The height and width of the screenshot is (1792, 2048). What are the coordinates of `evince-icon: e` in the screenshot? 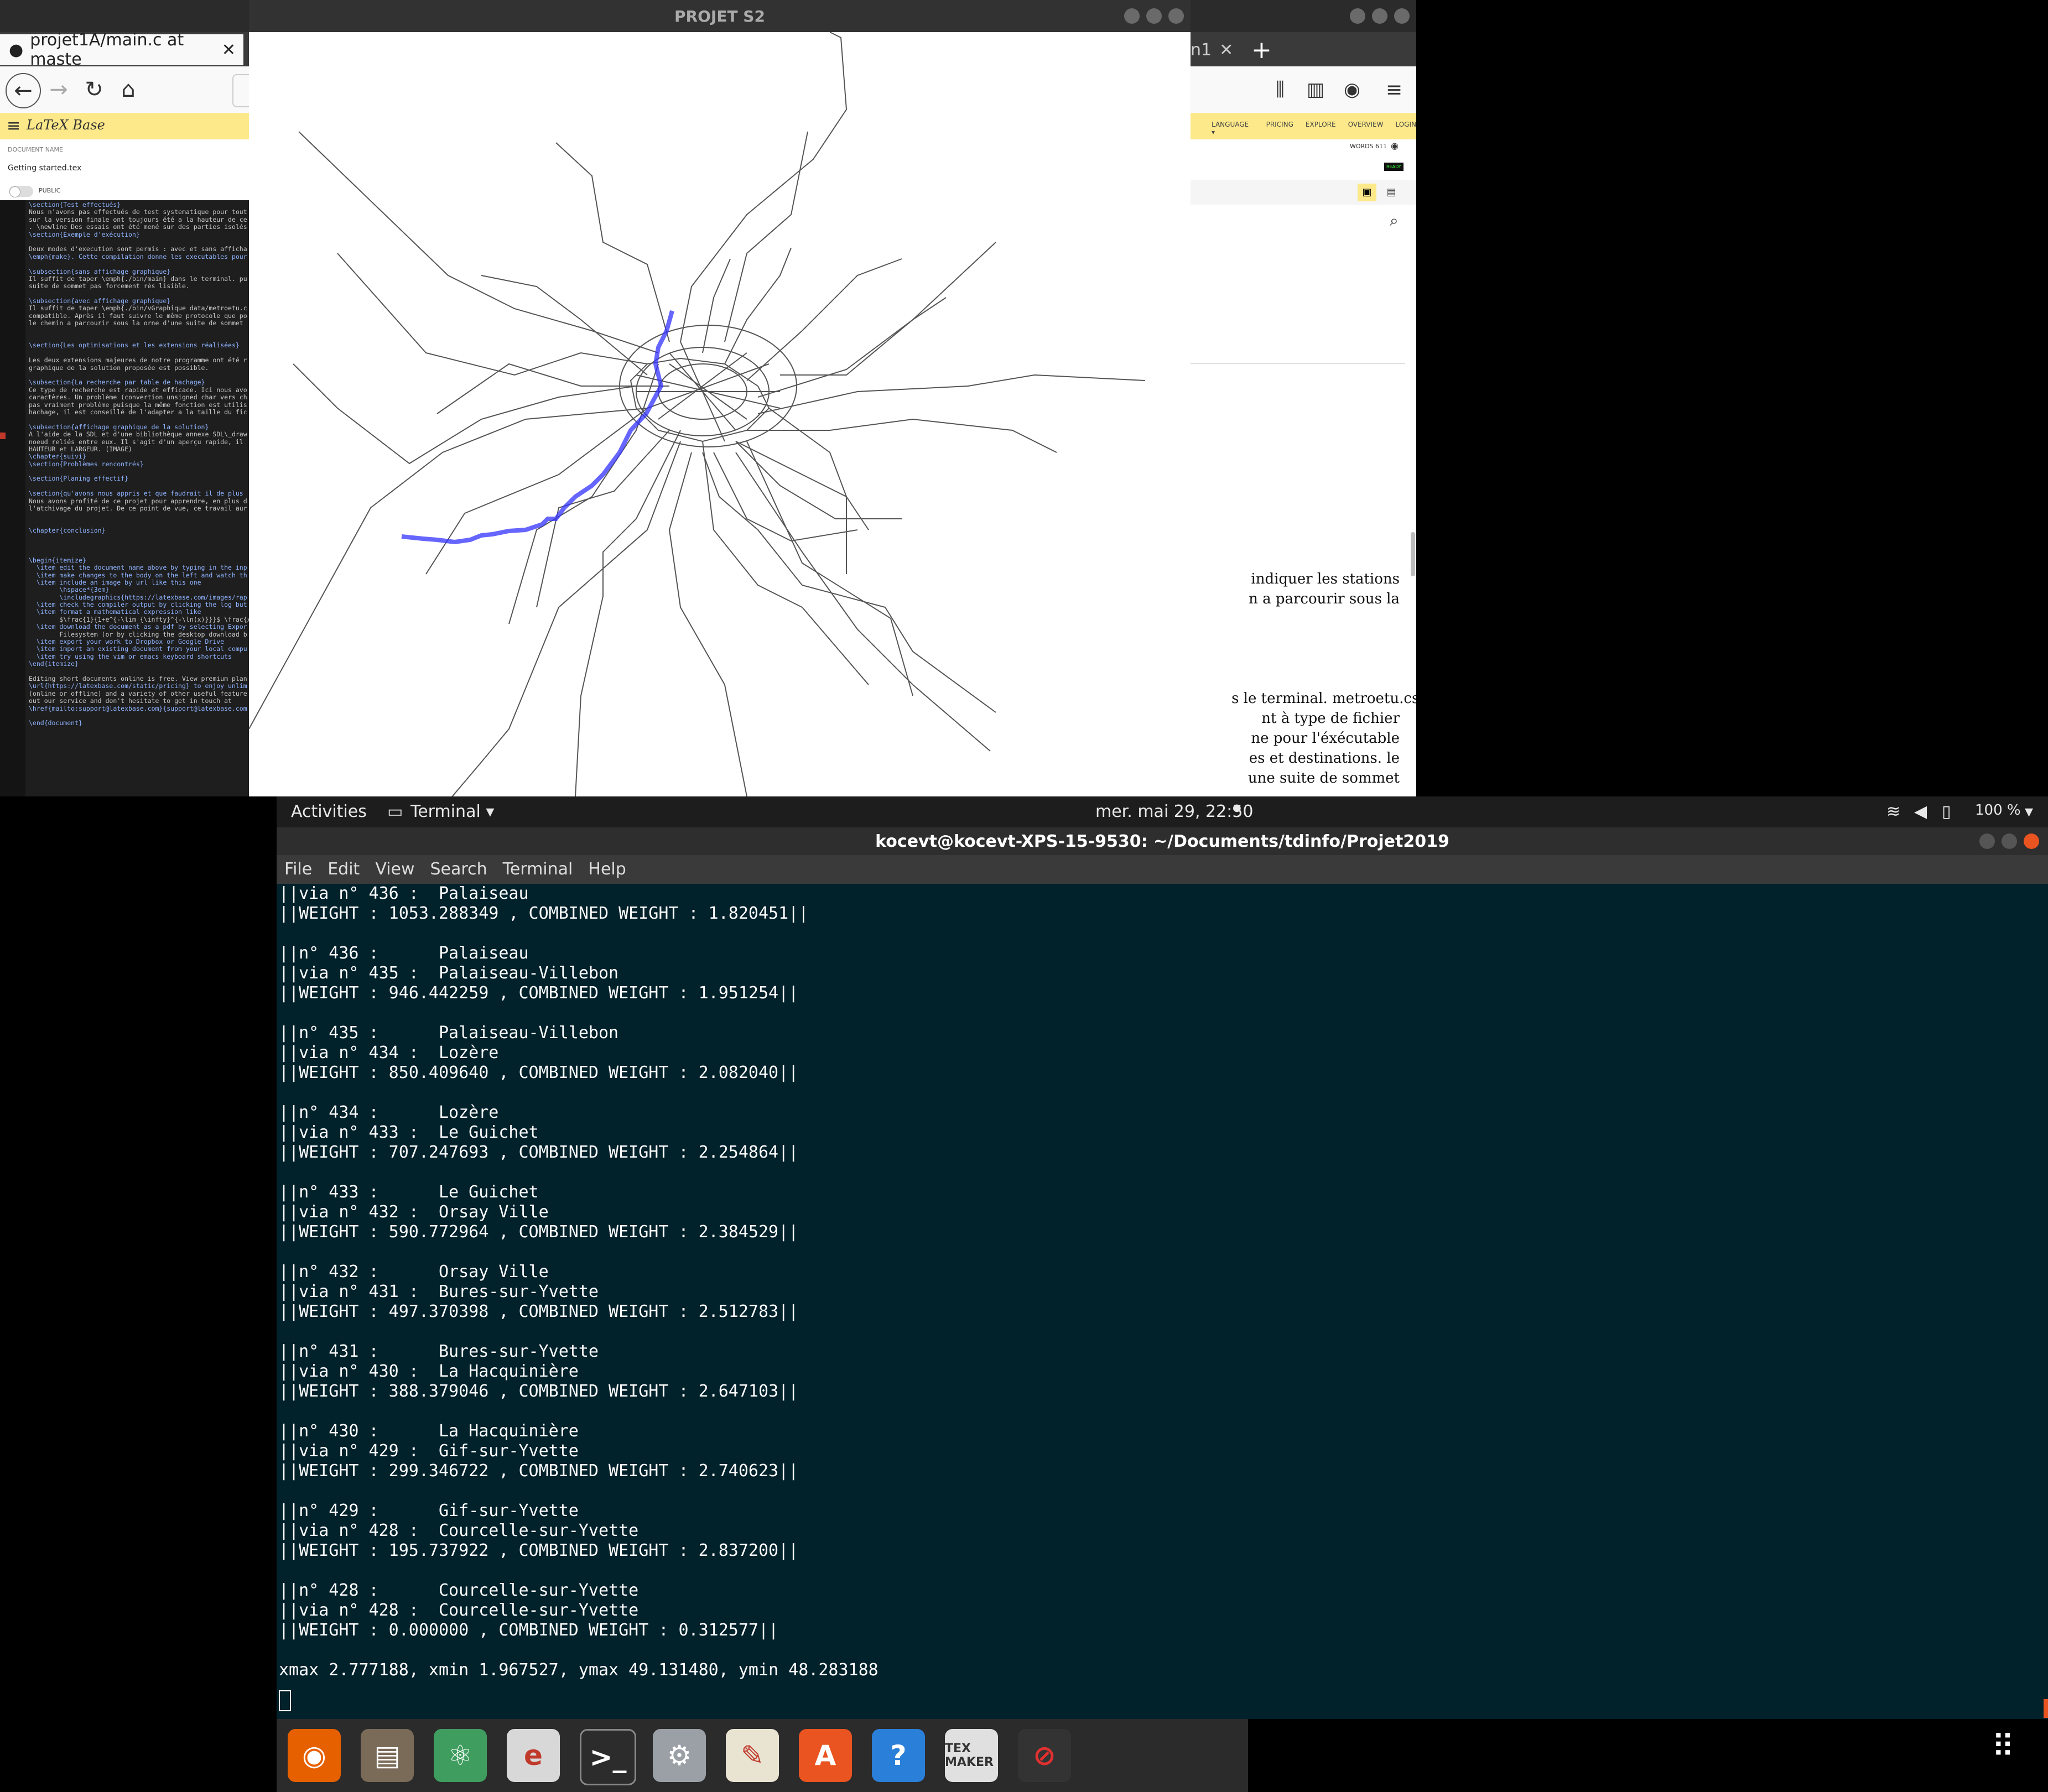 It's located at (533, 1755).